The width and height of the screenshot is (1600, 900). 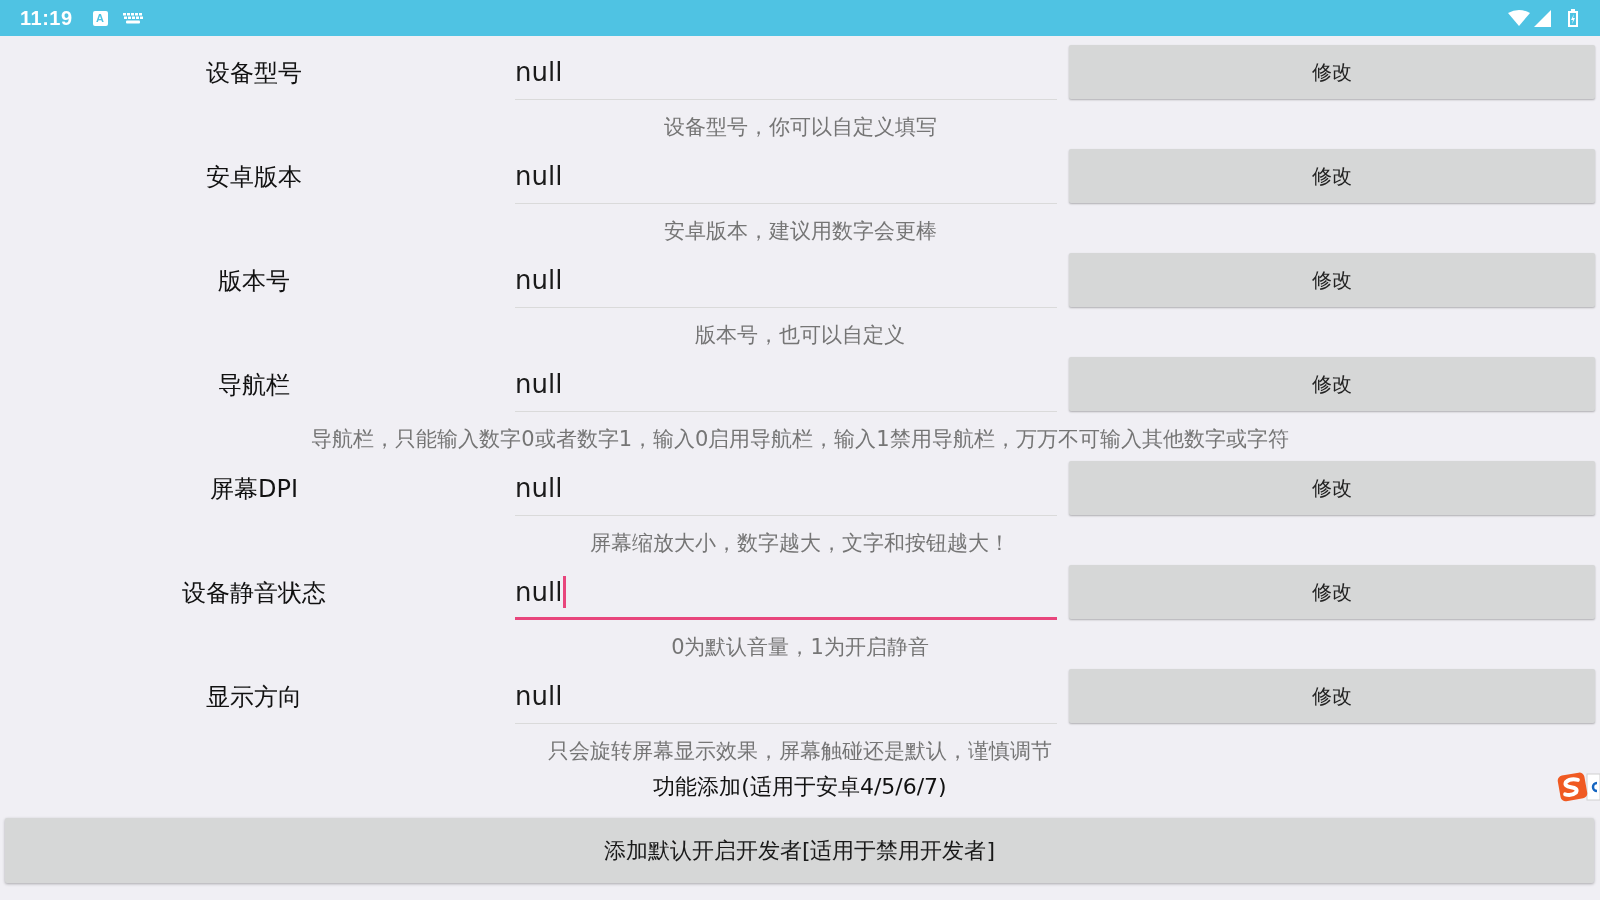 I want to click on hint-text: 0为默认音量，1为开启静音, so click(x=800, y=647).